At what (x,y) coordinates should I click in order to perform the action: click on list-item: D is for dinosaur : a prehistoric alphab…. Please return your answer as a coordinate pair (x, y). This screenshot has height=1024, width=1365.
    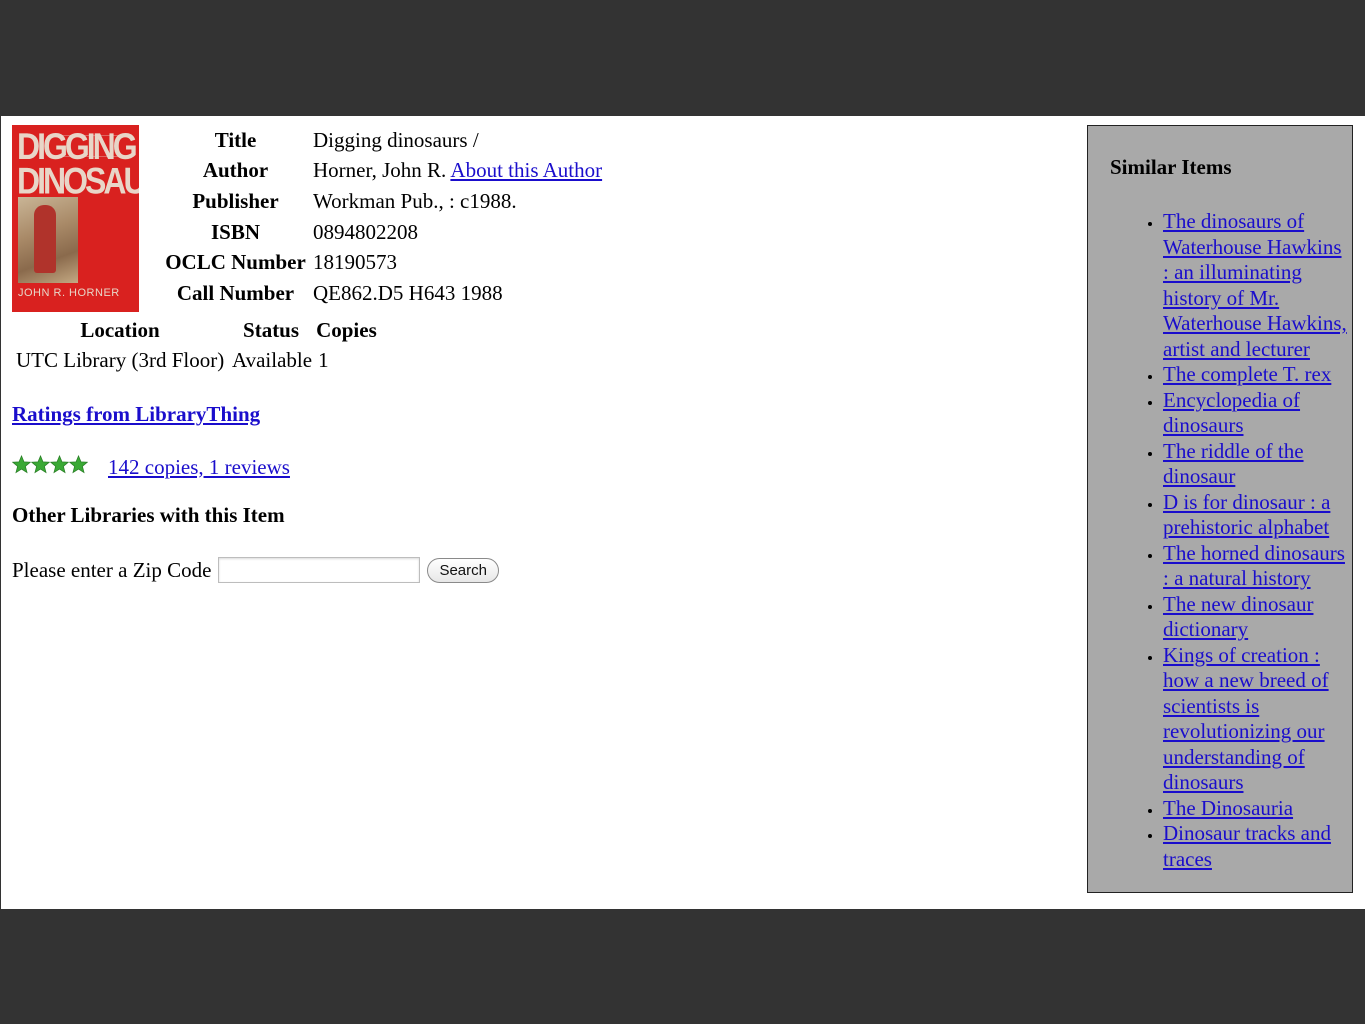
    Looking at the image, I should click on (1255, 515).